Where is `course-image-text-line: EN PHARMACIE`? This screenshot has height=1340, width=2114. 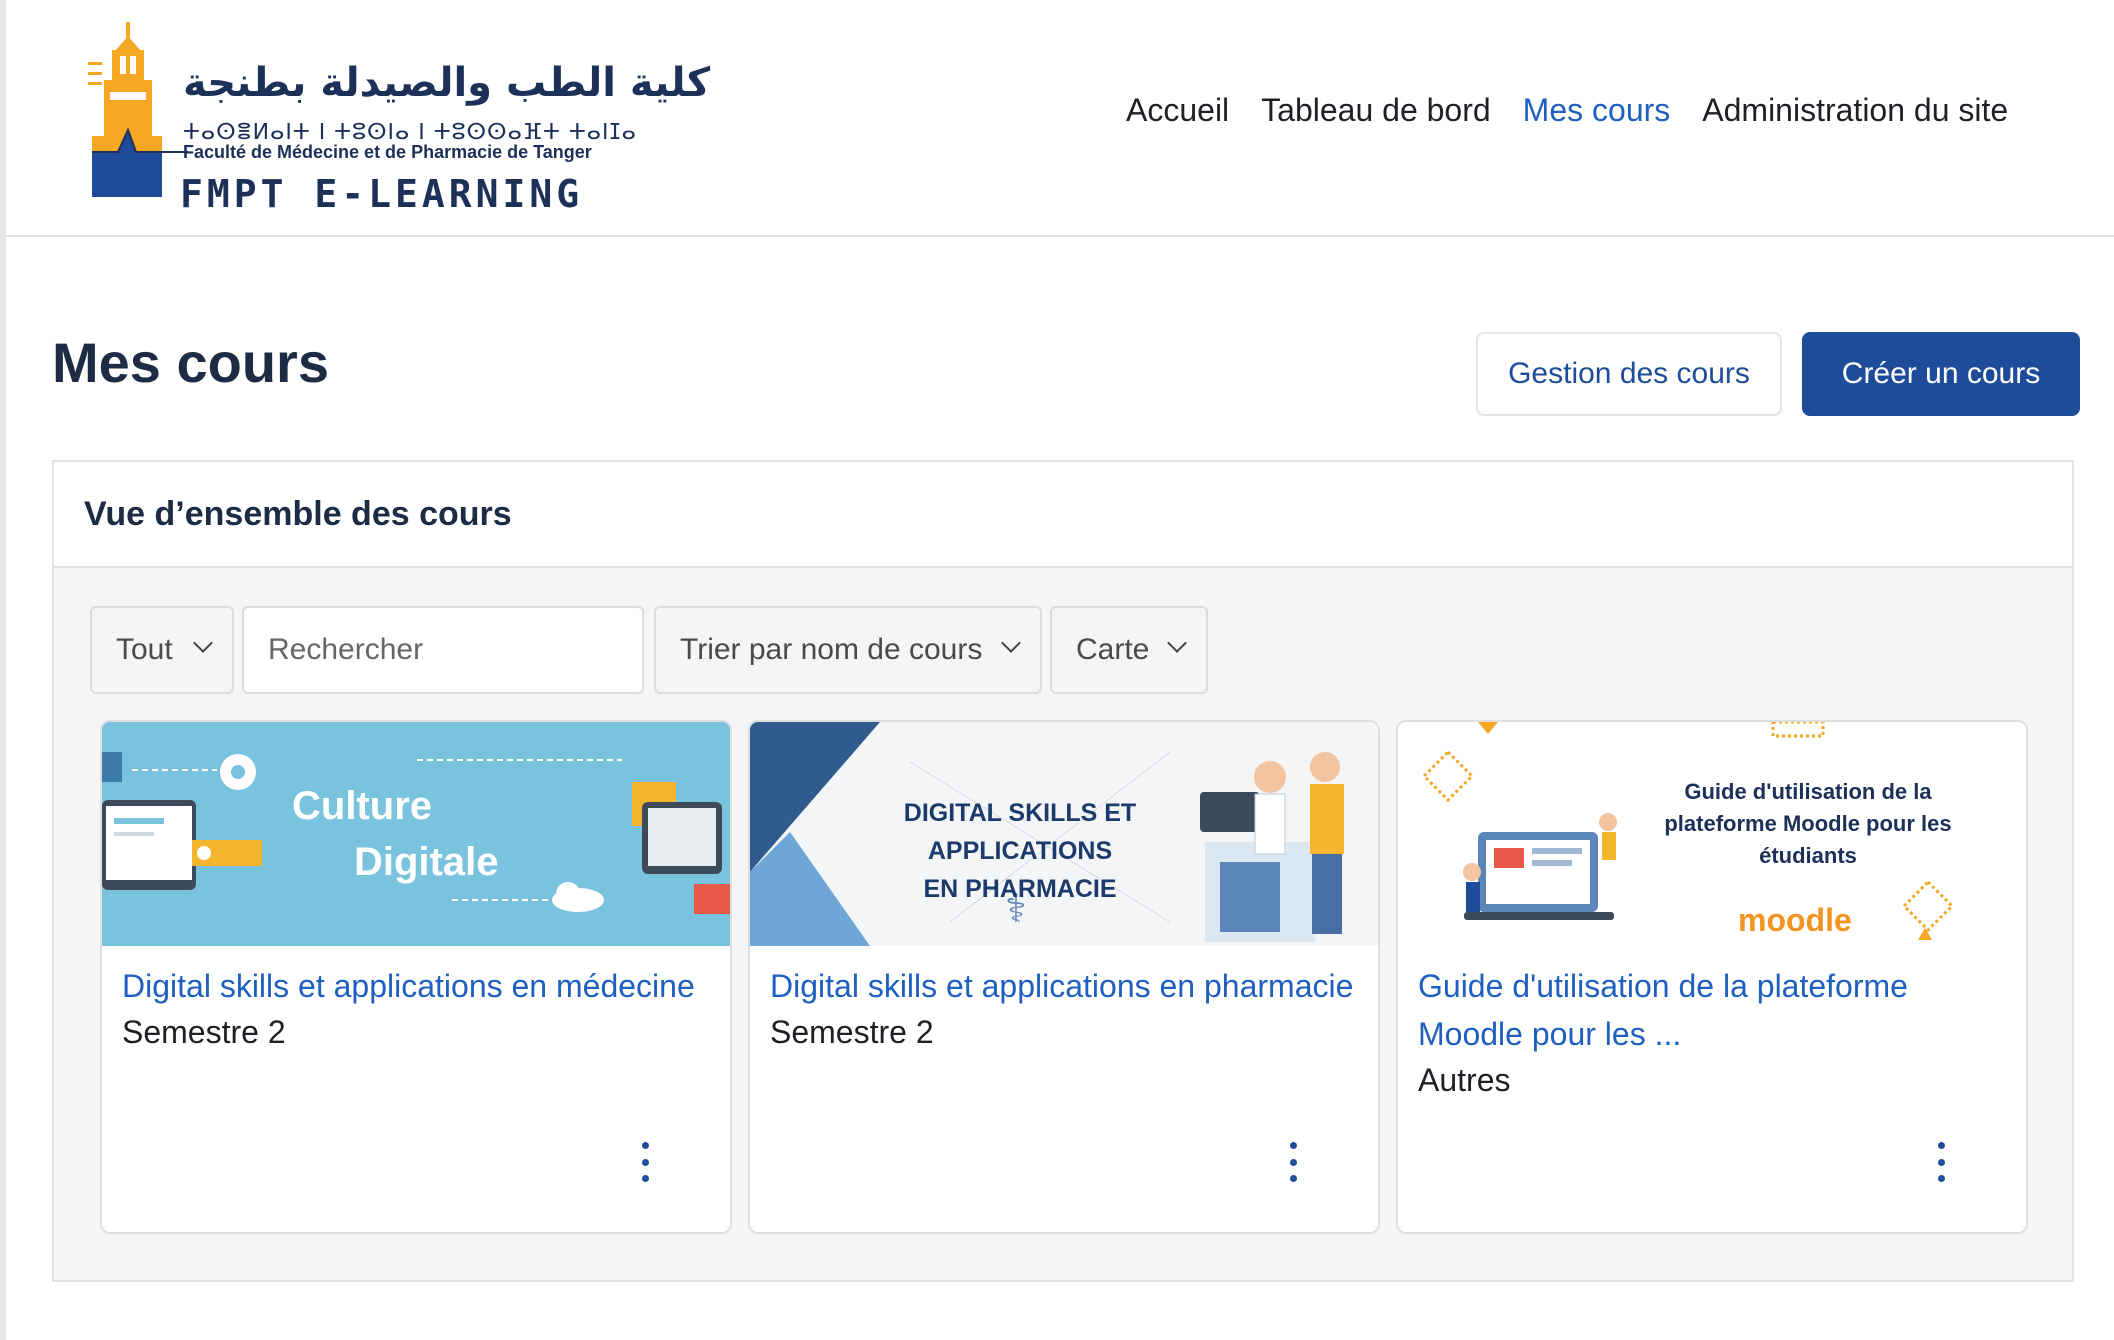
course-image-text-line: EN PHARMACIE is located at coordinates (1020, 889).